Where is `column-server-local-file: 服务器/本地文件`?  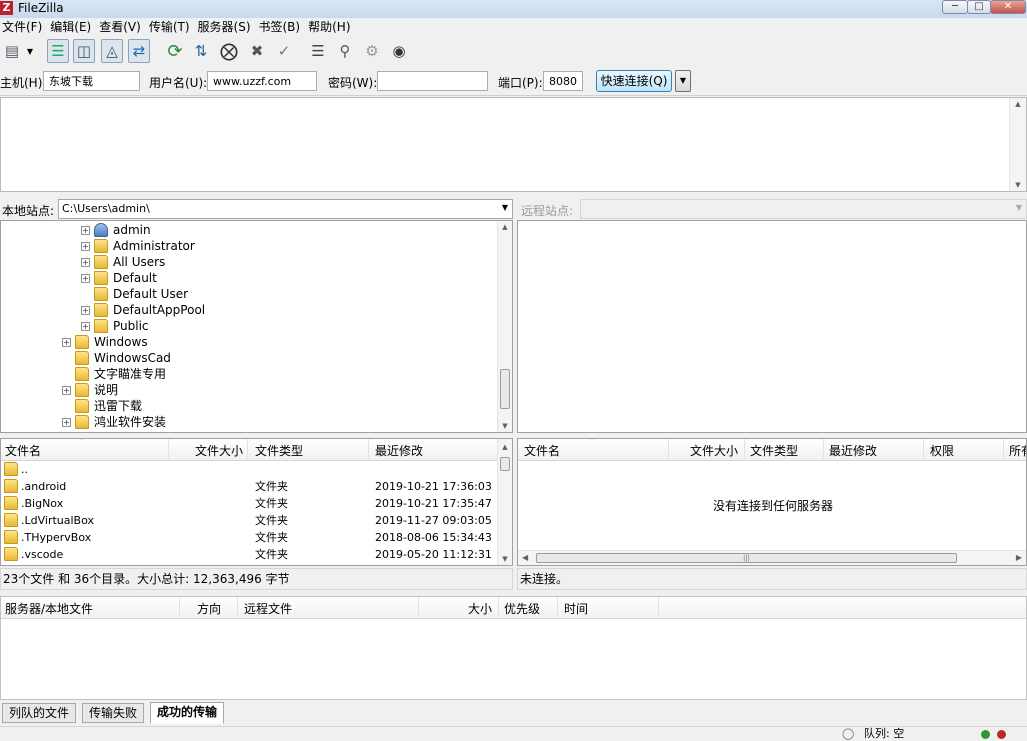 column-server-local-file: 服务器/本地文件 is located at coordinates (49, 608).